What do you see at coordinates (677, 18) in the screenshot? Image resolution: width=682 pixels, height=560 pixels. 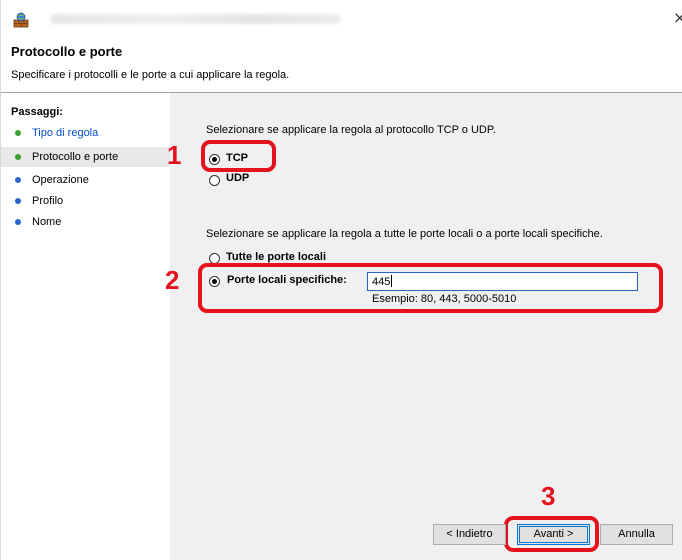 I see `close-icon: ×` at bounding box center [677, 18].